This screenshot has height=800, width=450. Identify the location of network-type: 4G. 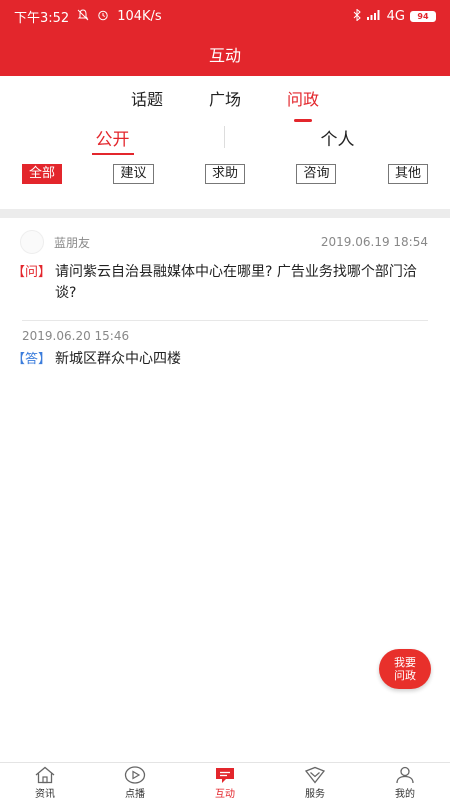
(395, 16).